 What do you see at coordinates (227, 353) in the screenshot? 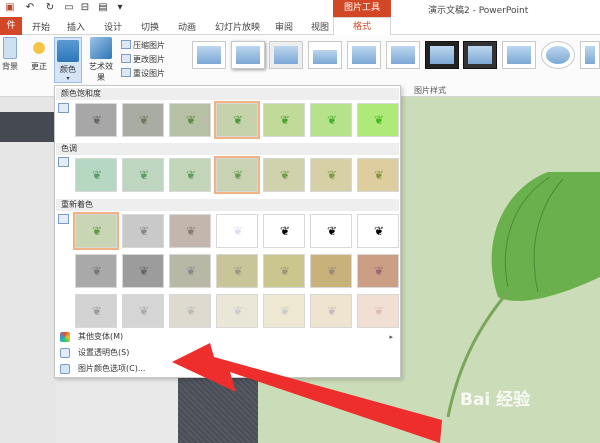
I see `set-transparent-color-menu-item: 设置透明色(S)` at bounding box center [227, 353].